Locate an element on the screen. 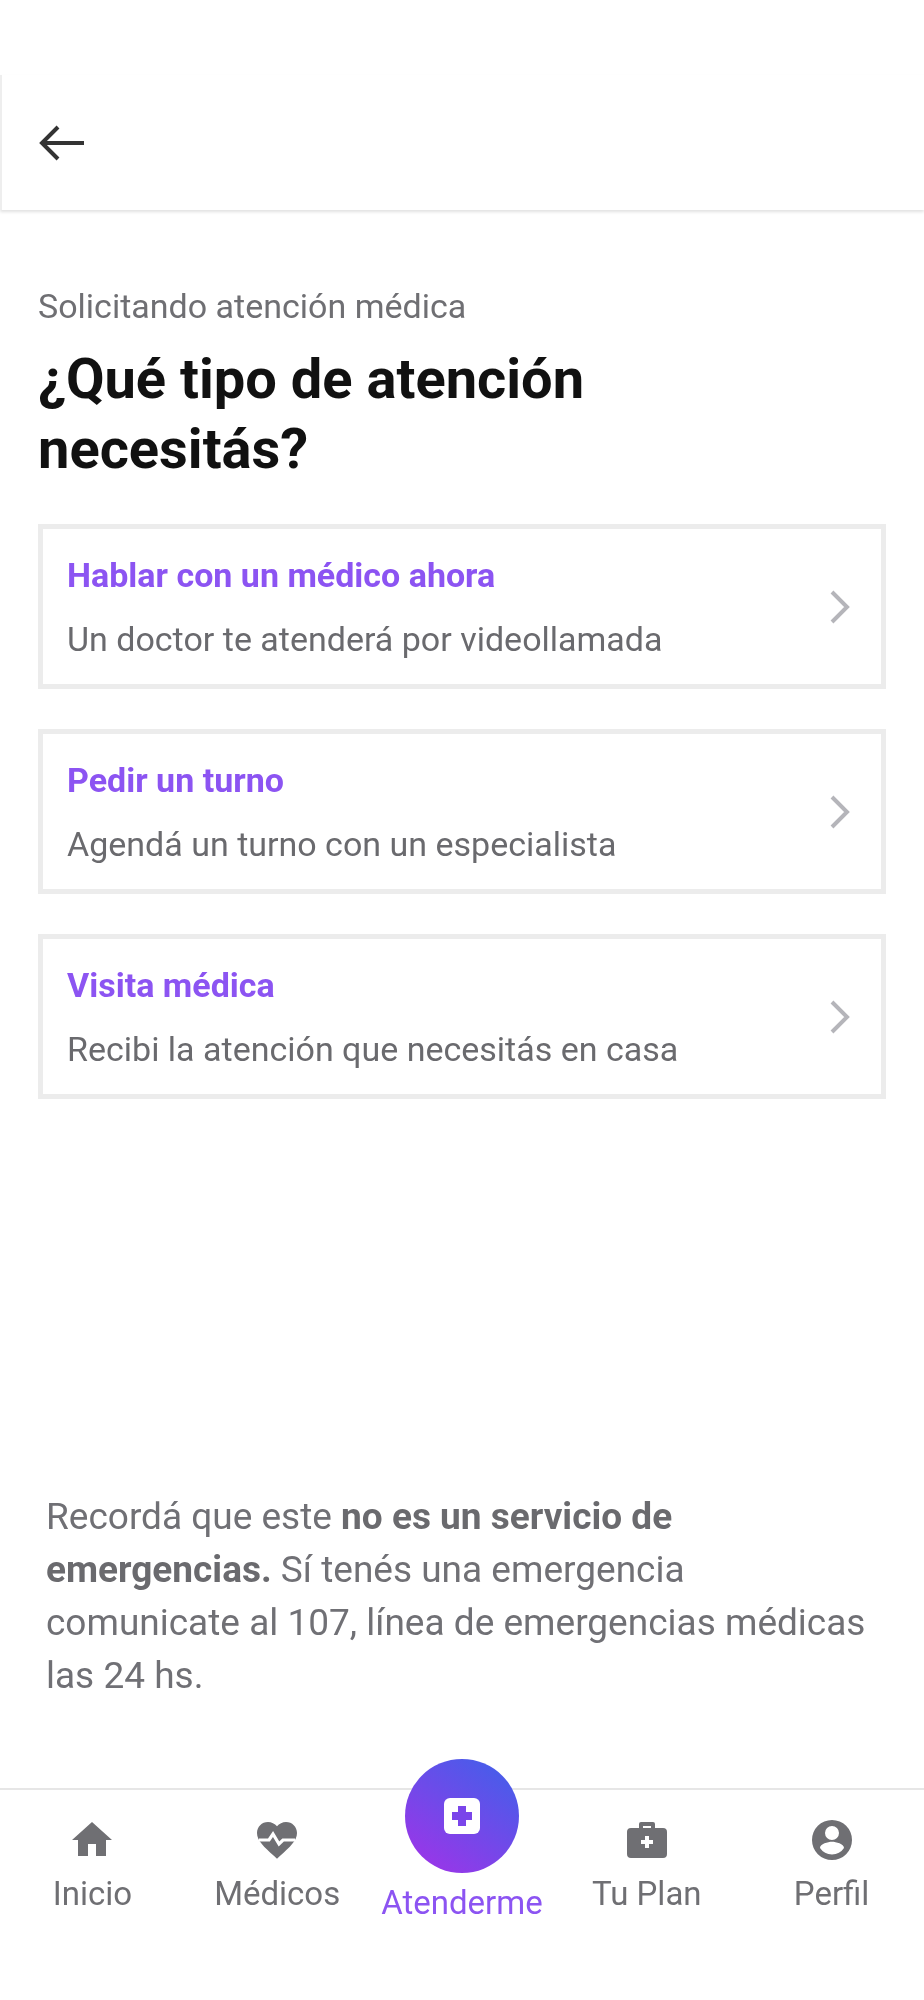 The width and height of the screenshot is (924, 2000). nav-tab: Tu Plan is located at coordinates (647, 1879).